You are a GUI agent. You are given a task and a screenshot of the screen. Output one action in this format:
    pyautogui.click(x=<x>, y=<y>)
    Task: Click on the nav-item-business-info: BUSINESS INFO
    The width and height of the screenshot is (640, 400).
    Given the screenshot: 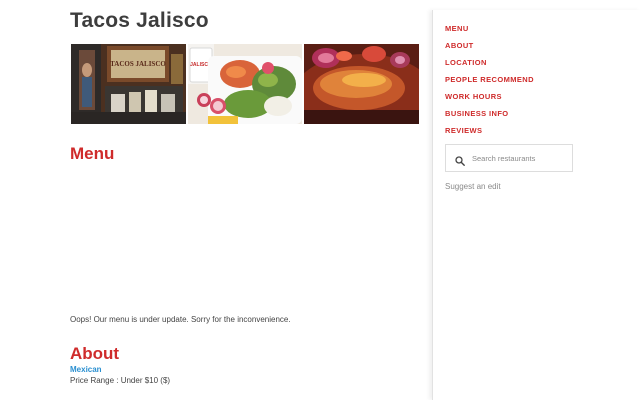 What is the action you would take?
    pyautogui.click(x=489, y=117)
    